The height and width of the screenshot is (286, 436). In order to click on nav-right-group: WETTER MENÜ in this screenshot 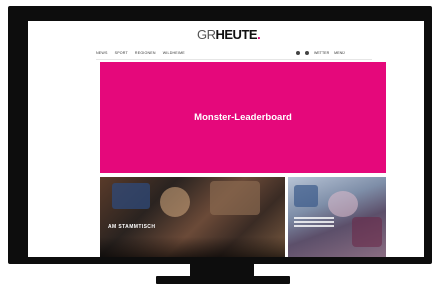, I will do `click(320, 53)`.